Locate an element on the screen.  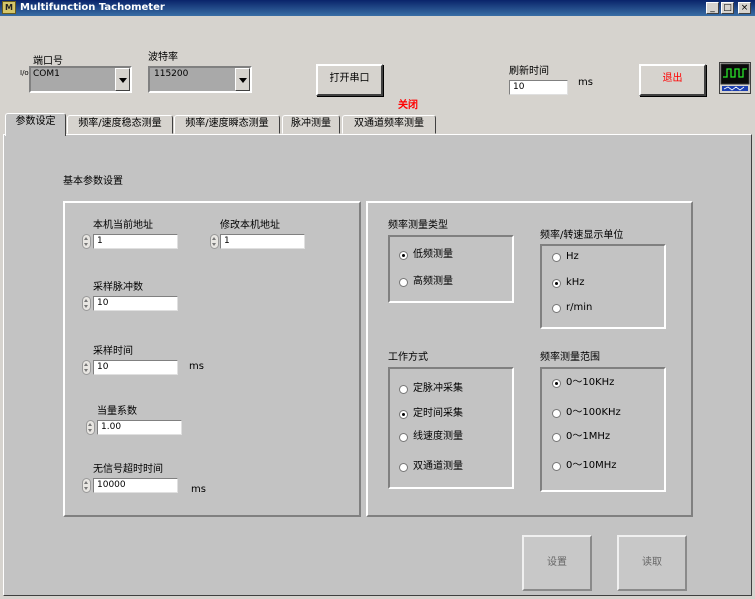
freq-type-box is located at coordinates (451, 269).